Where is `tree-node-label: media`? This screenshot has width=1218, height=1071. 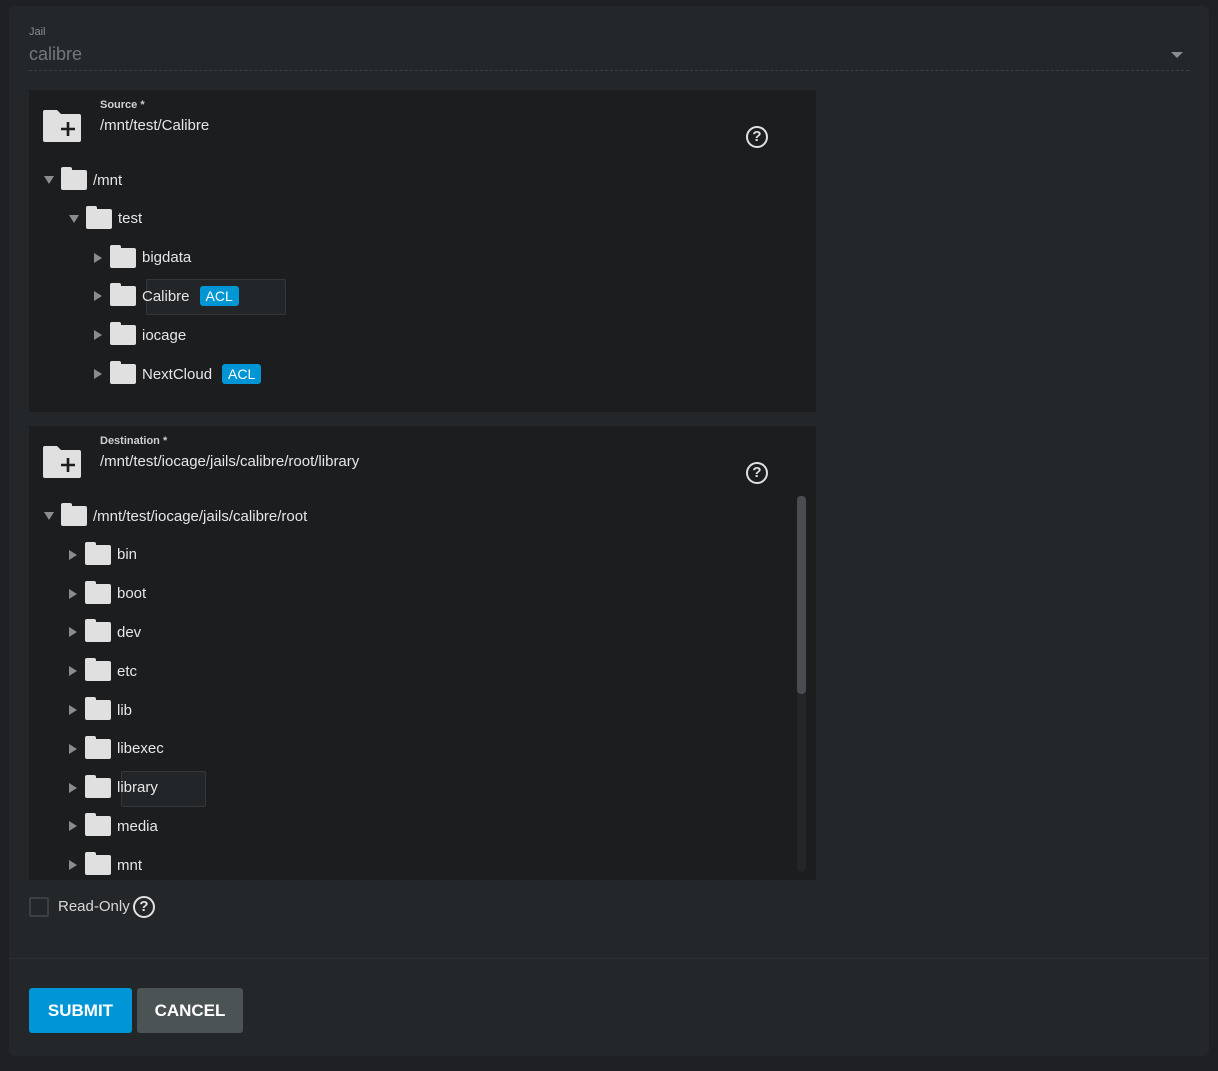
tree-node-label: media is located at coordinates (137, 826).